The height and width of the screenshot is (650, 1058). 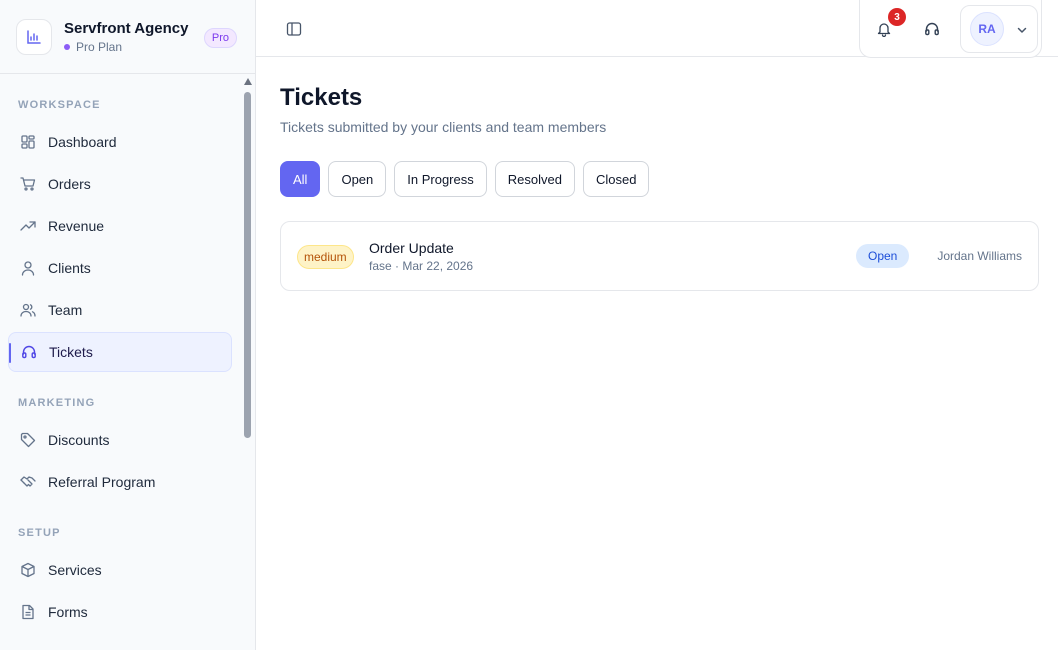 What do you see at coordinates (75, 570) in the screenshot?
I see `sidebar-item-label: Services` at bounding box center [75, 570].